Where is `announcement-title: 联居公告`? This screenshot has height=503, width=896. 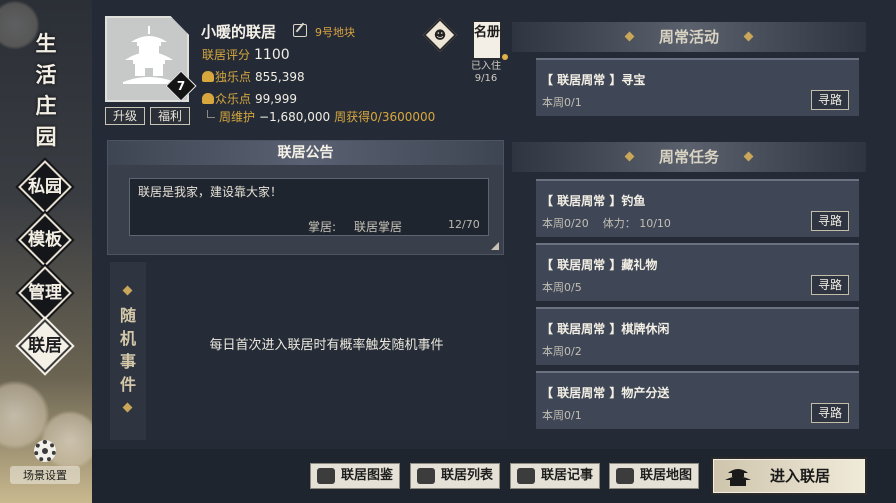
announcement-title: 联居公告 is located at coordinates (305, 153).